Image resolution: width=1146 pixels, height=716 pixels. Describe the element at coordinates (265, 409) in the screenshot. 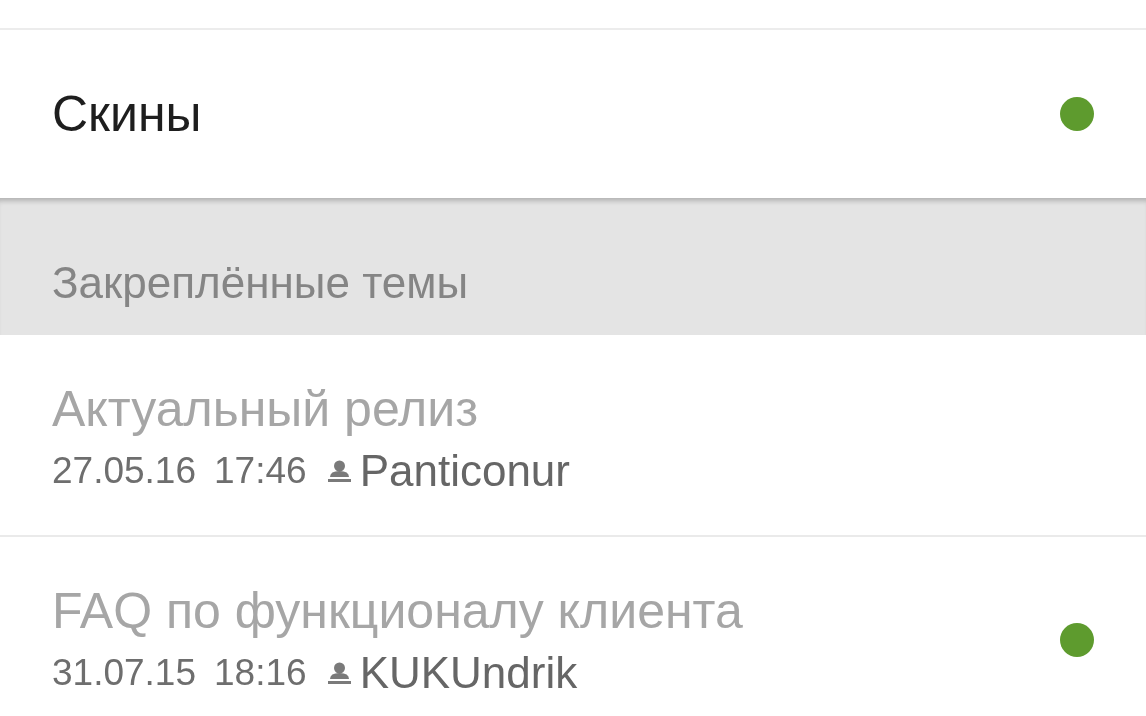

I see `topic-title: Актуальный релиз` at that location.